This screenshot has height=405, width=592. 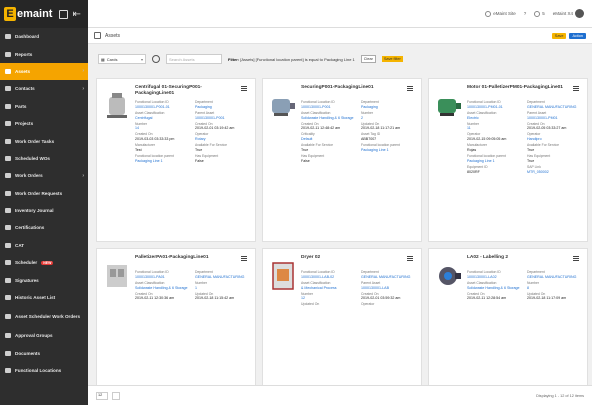 I want to click on page-nav-button, so click(x=116, y=395).